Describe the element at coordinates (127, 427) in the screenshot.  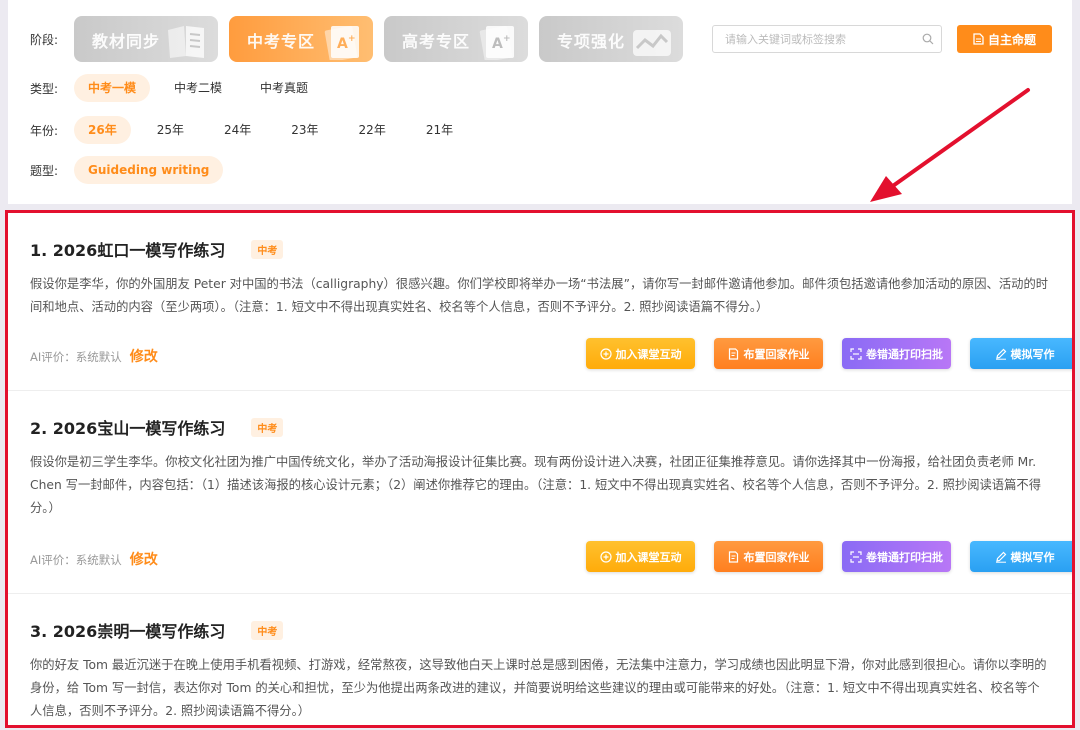
I see `item-title: 2. 2026宝山一模写作练习` at that location.